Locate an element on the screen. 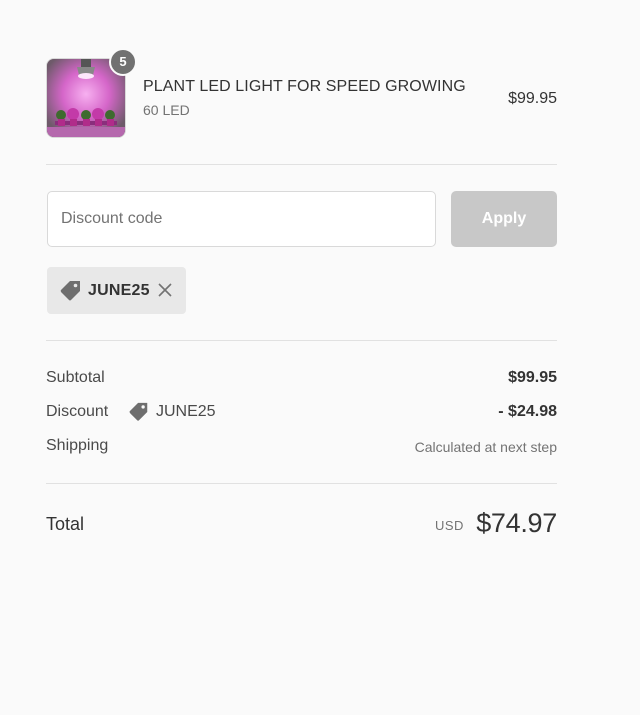 This screenshot has height=715, width=640. total-label: Total is located at coordinates (65, 524).